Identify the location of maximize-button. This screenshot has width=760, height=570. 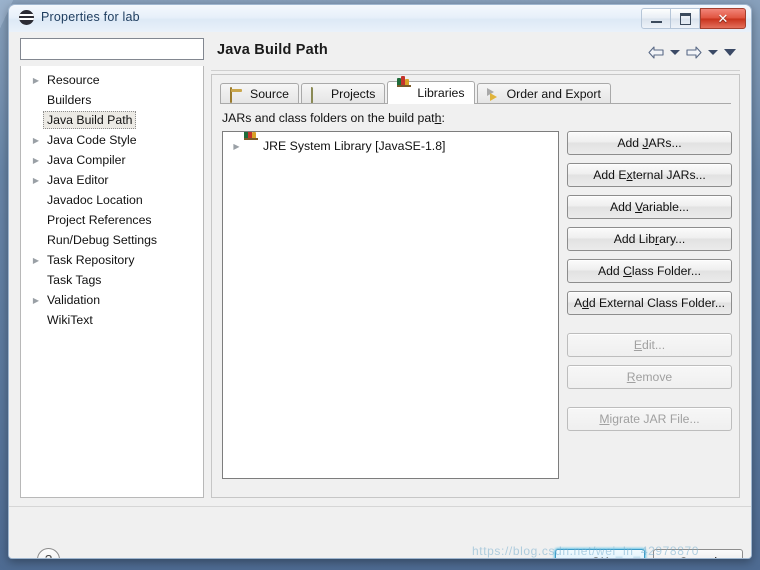
(685, 18).